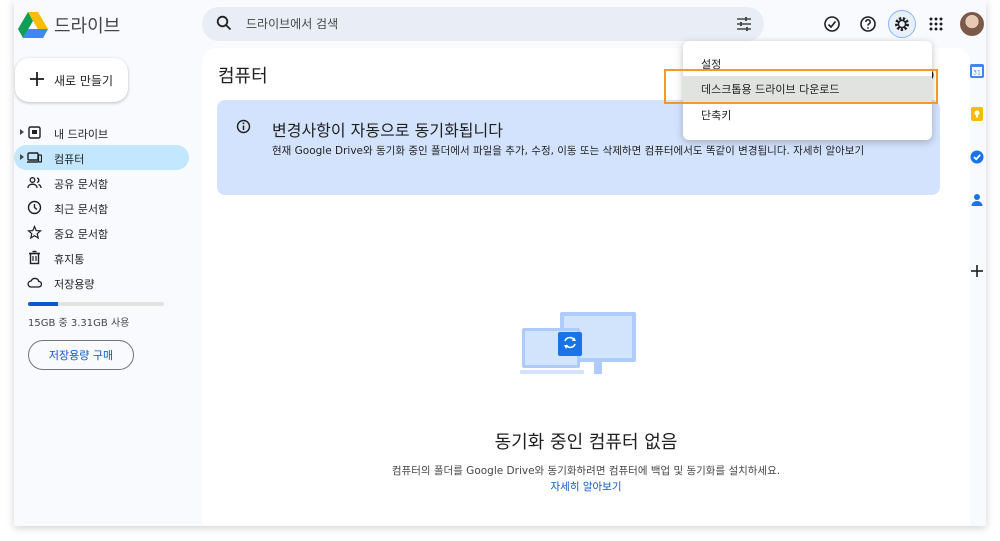  Describe the element at coordinates (977, 157) in the screenshot. I see `tasks-icon` at that location.